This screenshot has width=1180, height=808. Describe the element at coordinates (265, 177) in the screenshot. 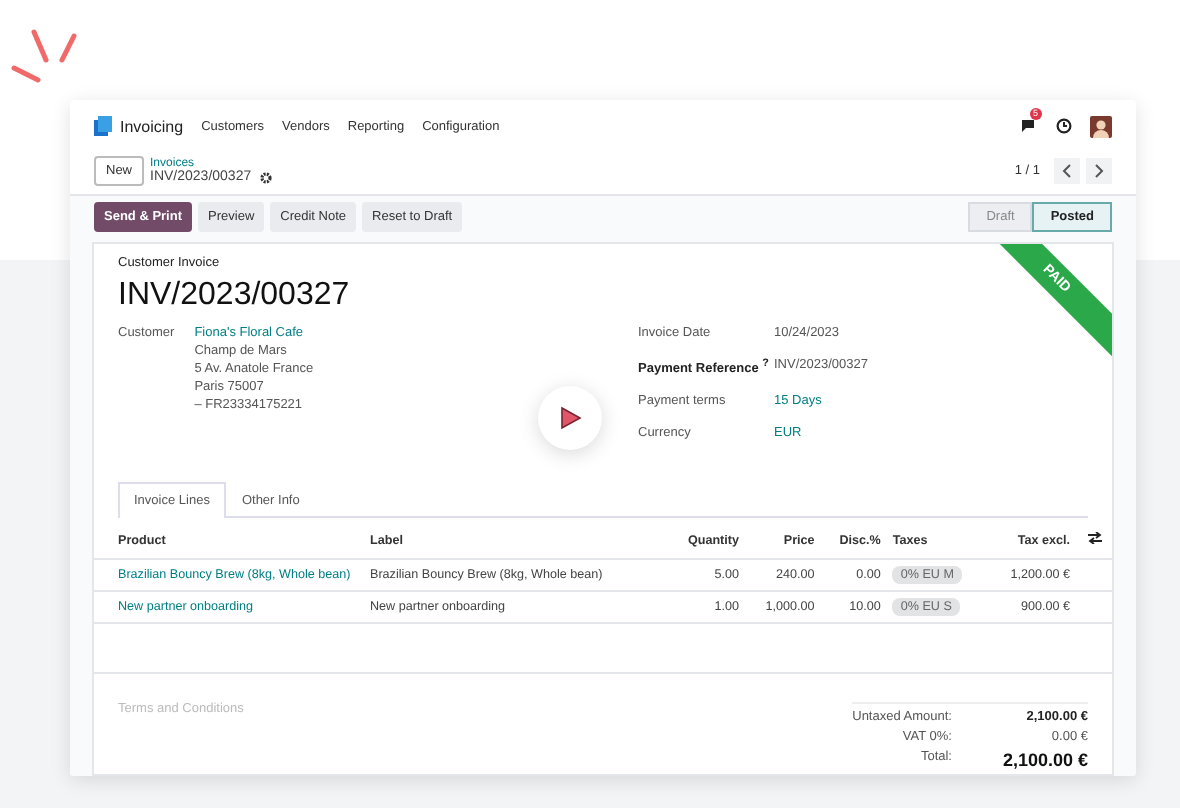

I see `settings-icon` at that location.